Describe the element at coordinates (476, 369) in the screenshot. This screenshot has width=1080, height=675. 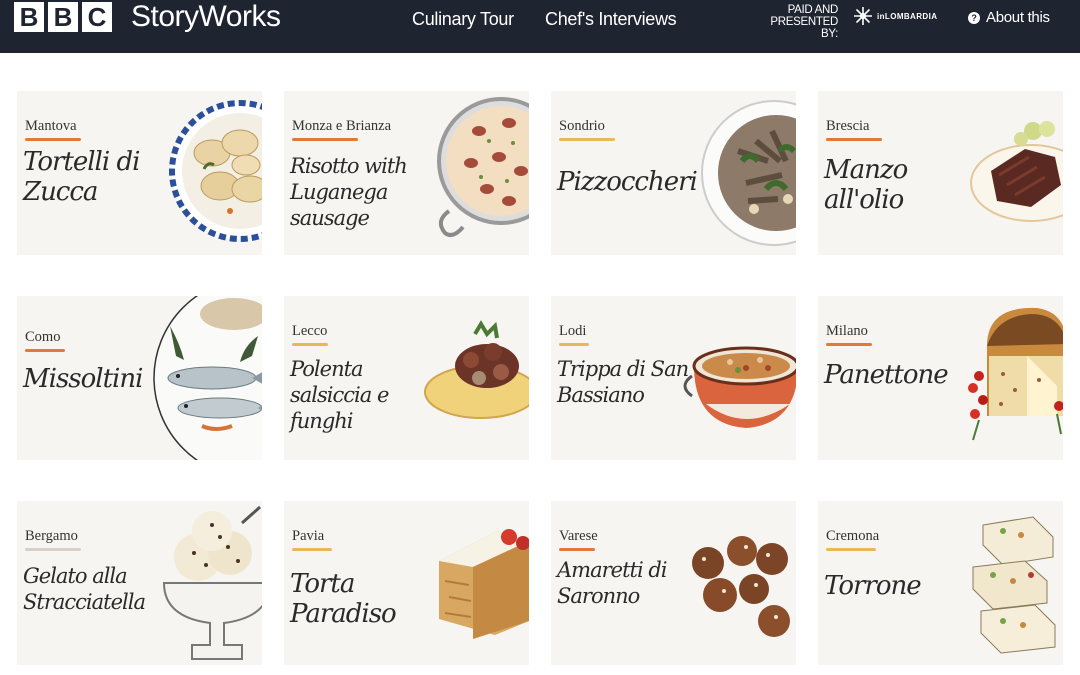
I see `polenta-illustration` at that location.